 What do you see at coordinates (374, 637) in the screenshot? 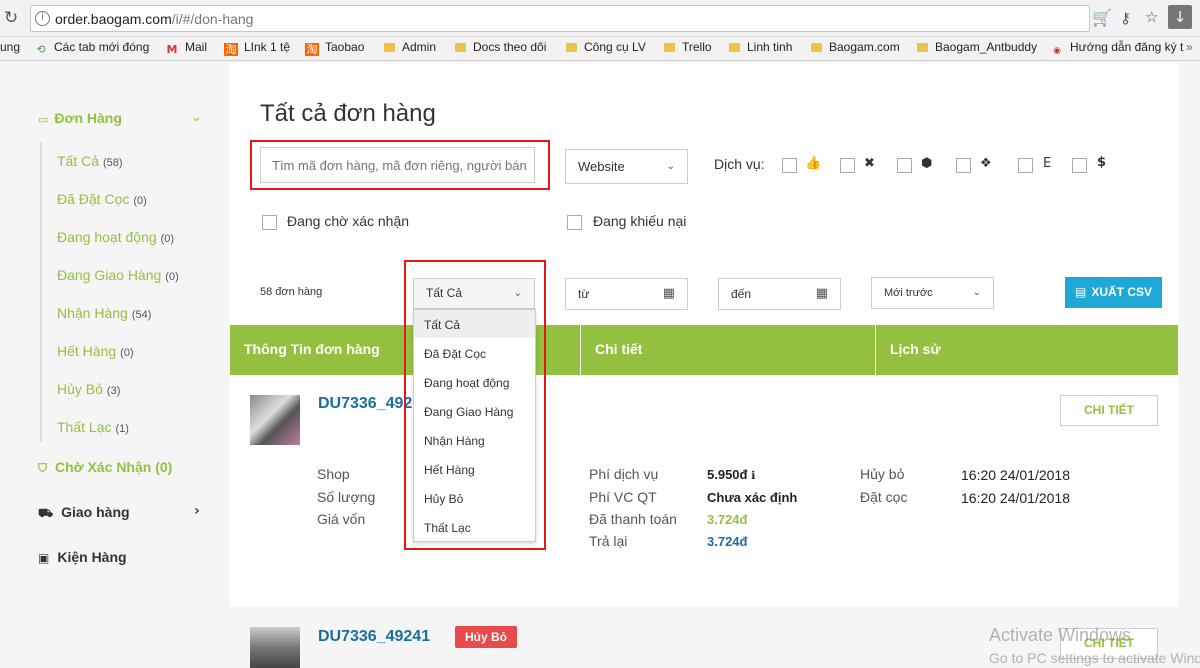
I see `order-id-link: DU7336_49241` at bounding box center [374, 637].